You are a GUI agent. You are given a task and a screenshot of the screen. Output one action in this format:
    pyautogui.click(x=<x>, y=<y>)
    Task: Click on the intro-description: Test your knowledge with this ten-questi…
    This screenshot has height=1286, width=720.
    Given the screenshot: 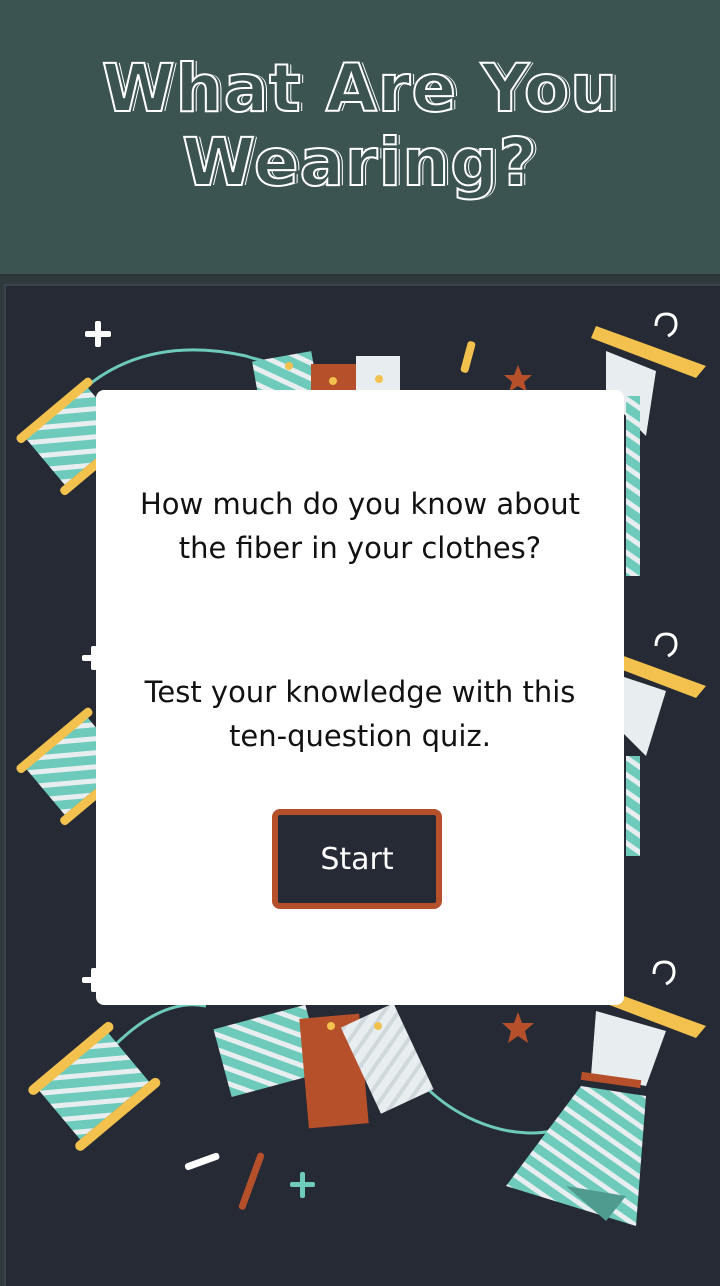 What is the action you would take?
    pyautogui.click(x=360, y=714)
    